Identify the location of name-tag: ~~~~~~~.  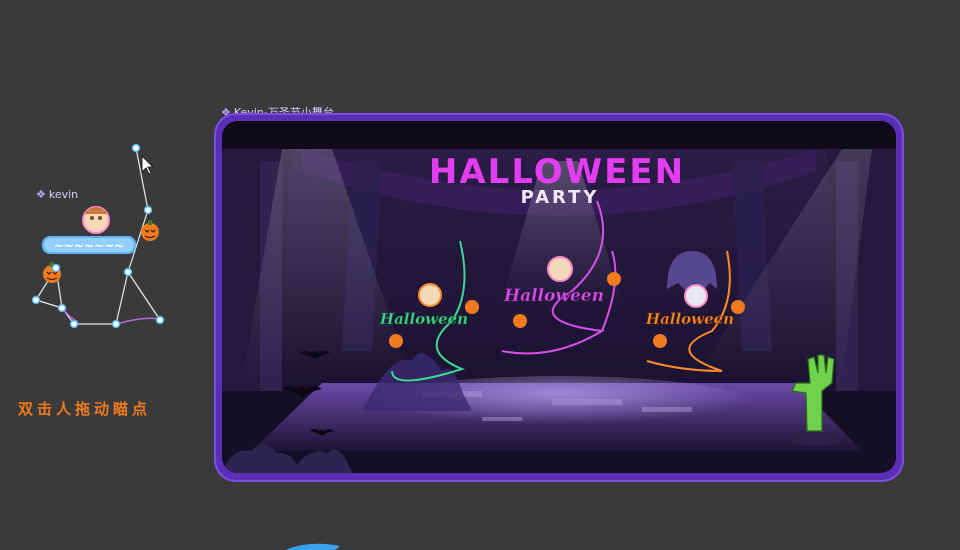
(89, 245).